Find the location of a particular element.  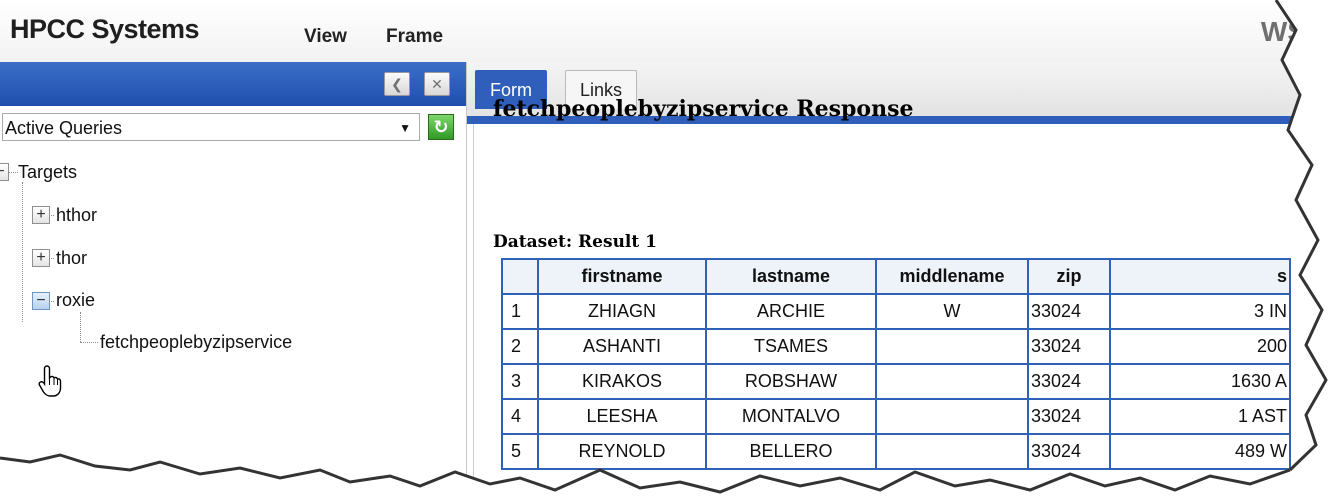

cell-firstname: ASHANTI is located at coordinates (622, 346).